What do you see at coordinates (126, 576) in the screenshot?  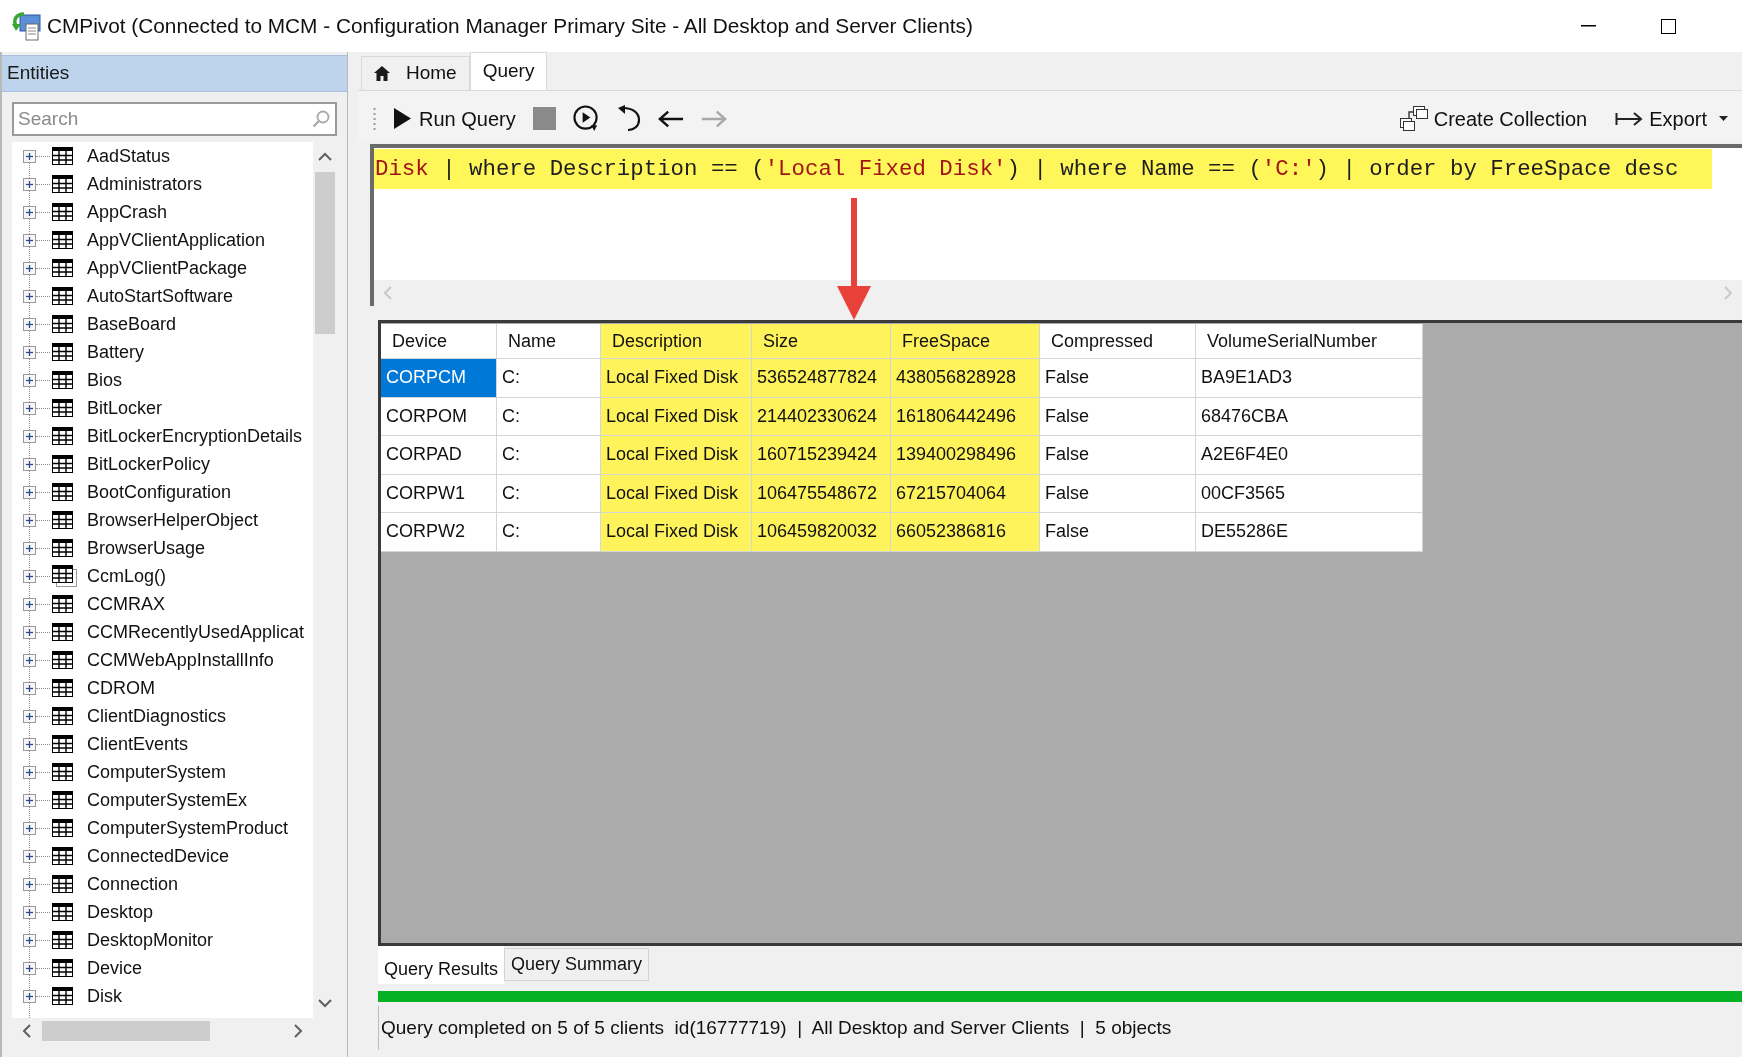 I see `entity-label: CcmLog()` at bounding box center [126, 576].